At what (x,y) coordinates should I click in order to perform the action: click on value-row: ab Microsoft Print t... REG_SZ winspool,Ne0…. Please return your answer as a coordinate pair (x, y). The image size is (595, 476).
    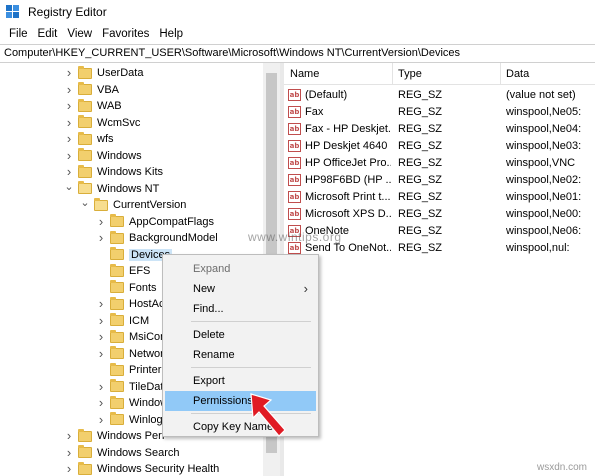
    Looking at the image, I should click on (439, 197).